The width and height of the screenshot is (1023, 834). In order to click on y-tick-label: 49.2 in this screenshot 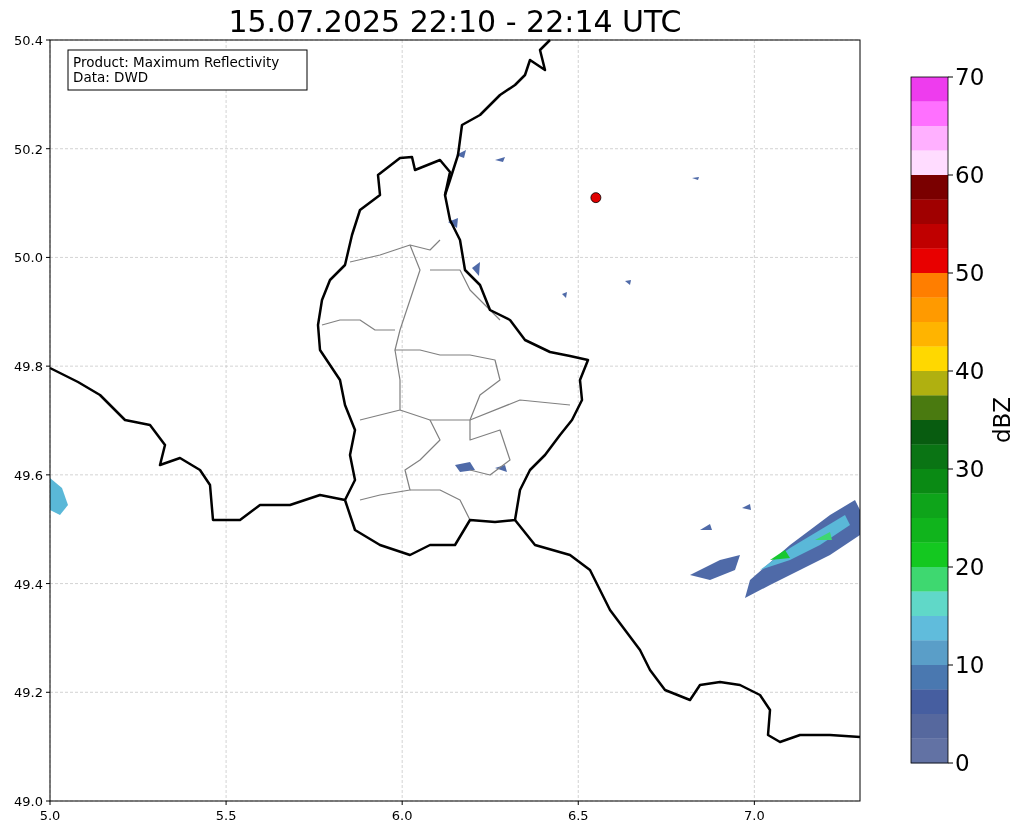, I will do `click(28, 693)`.